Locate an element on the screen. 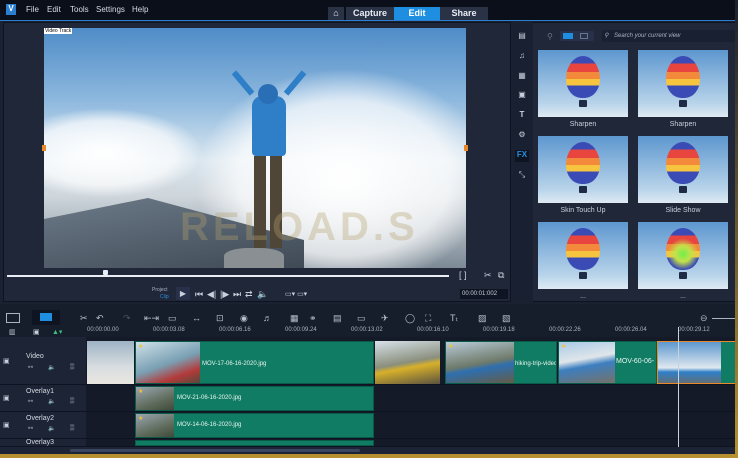 This screenshot has width=738, height=458. track-header-overlay3: ▣Overlay3 is located at coordinates (43, 447).